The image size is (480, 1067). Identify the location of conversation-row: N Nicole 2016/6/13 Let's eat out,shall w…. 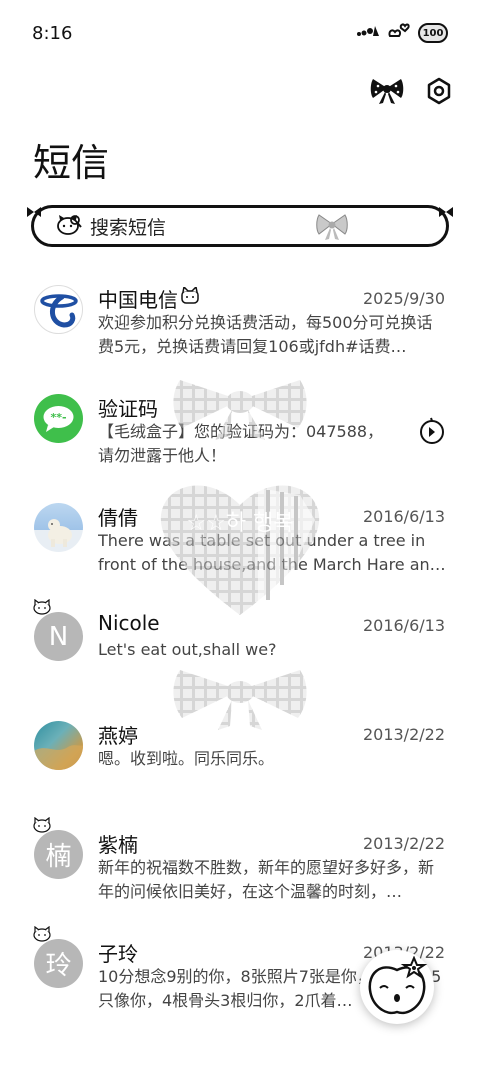
(240, 651).